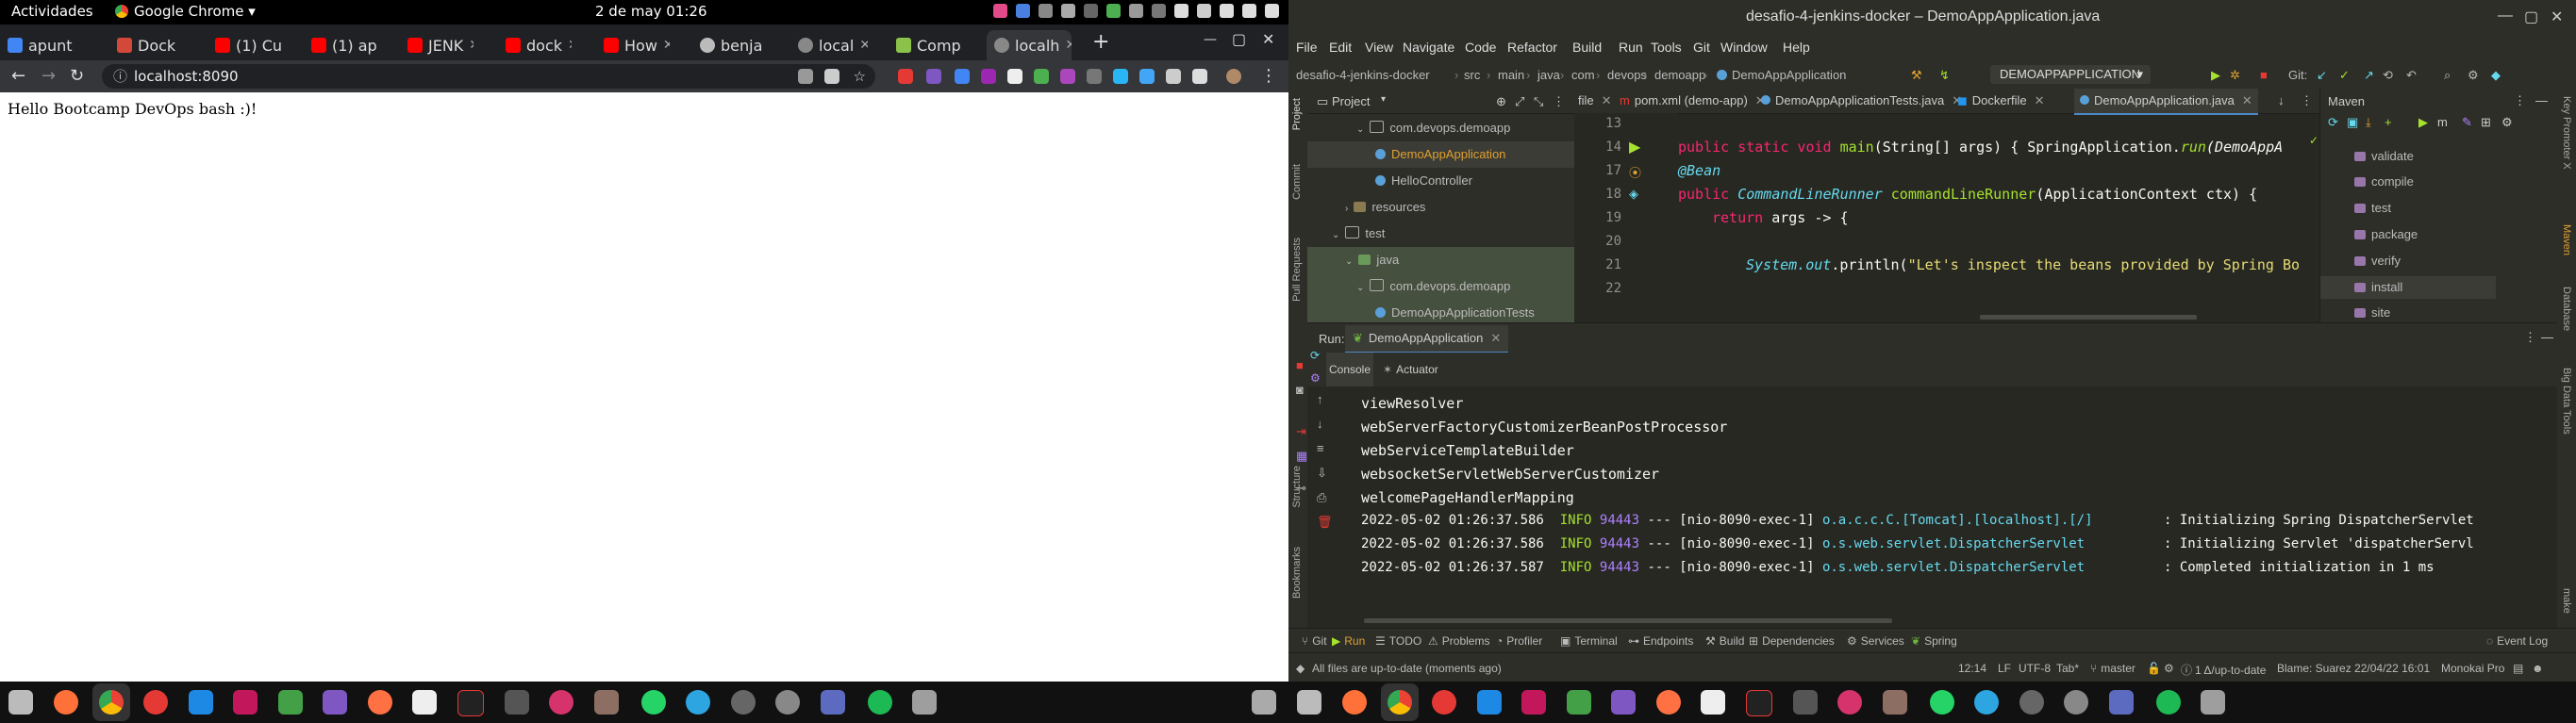  Describe the element at coordinates (380, 702) in the screenshot. I see `postman-icon` at that location.